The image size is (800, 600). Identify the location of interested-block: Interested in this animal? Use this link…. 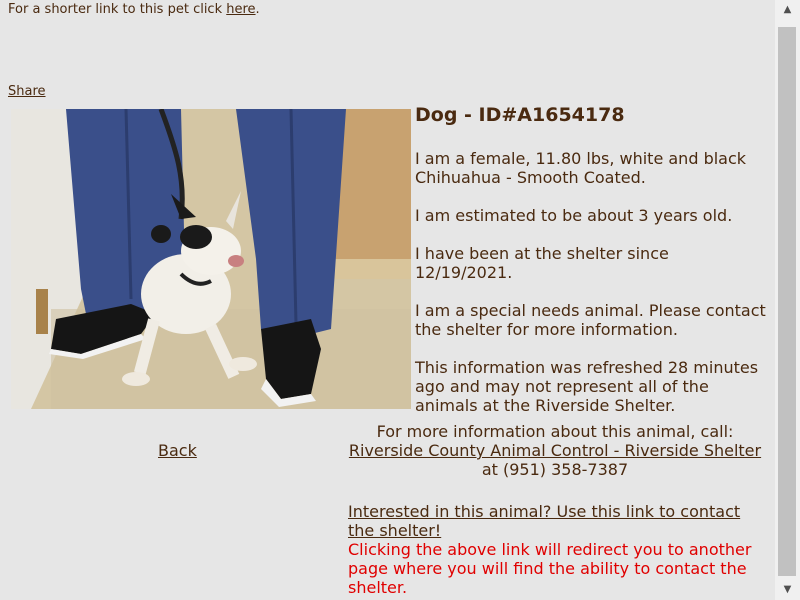
(558, 549).